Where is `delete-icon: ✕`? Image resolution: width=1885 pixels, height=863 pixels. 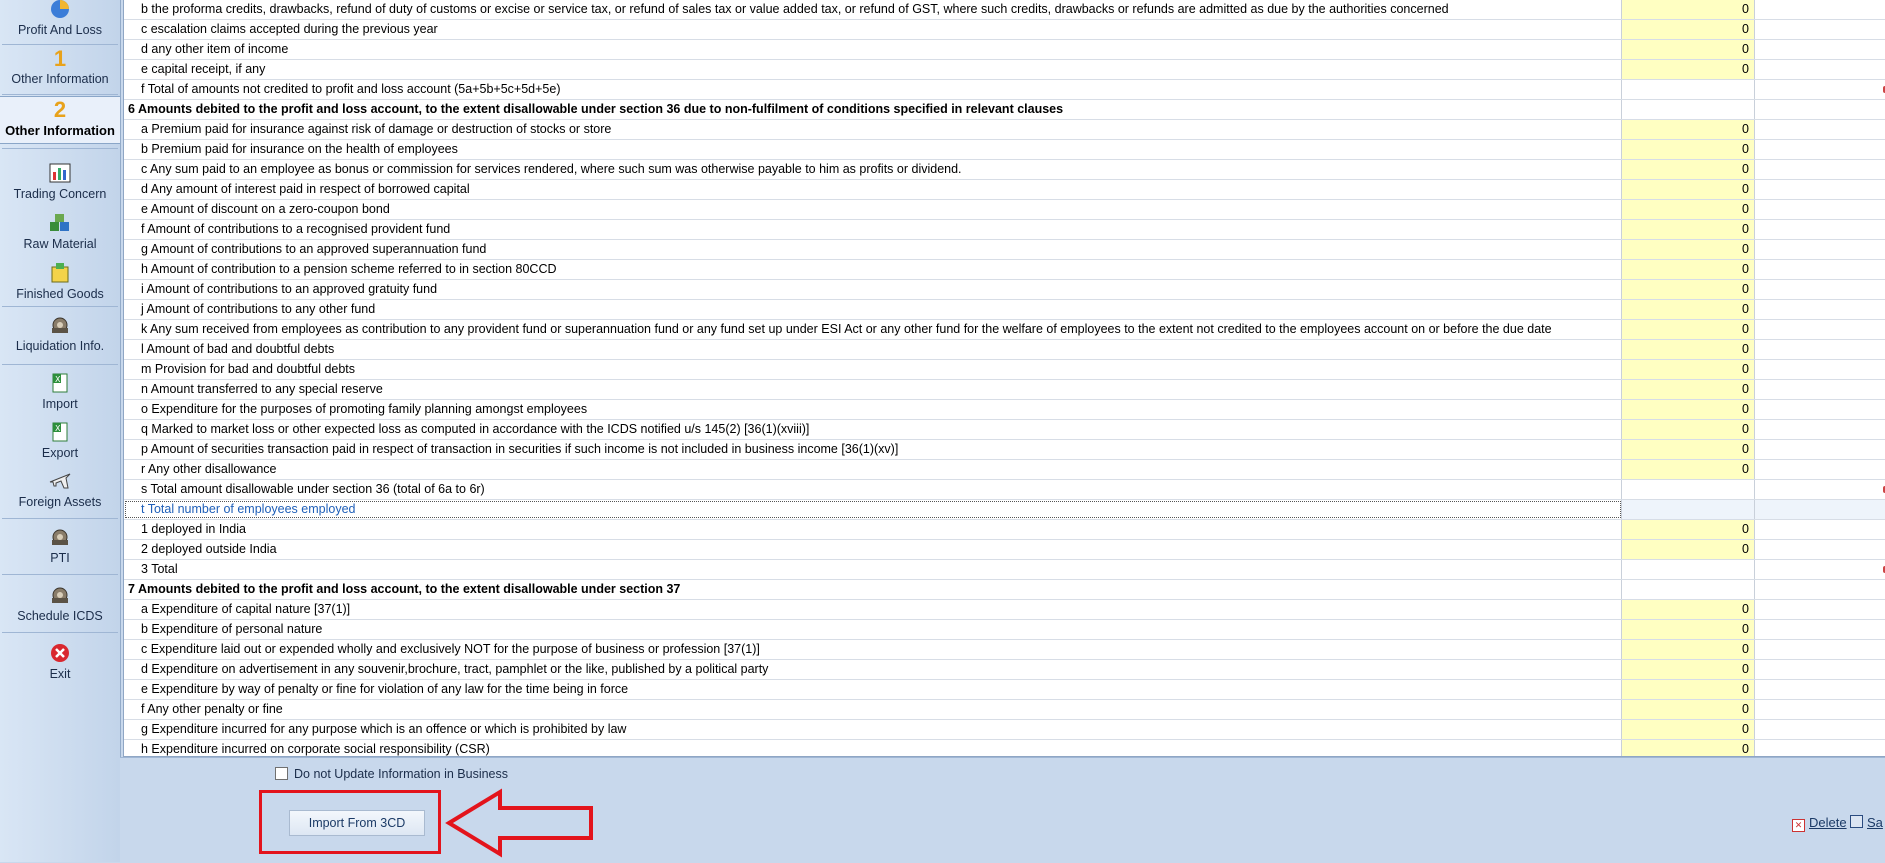
delete-icon: ✕ is located at coordinates (1798, 825).